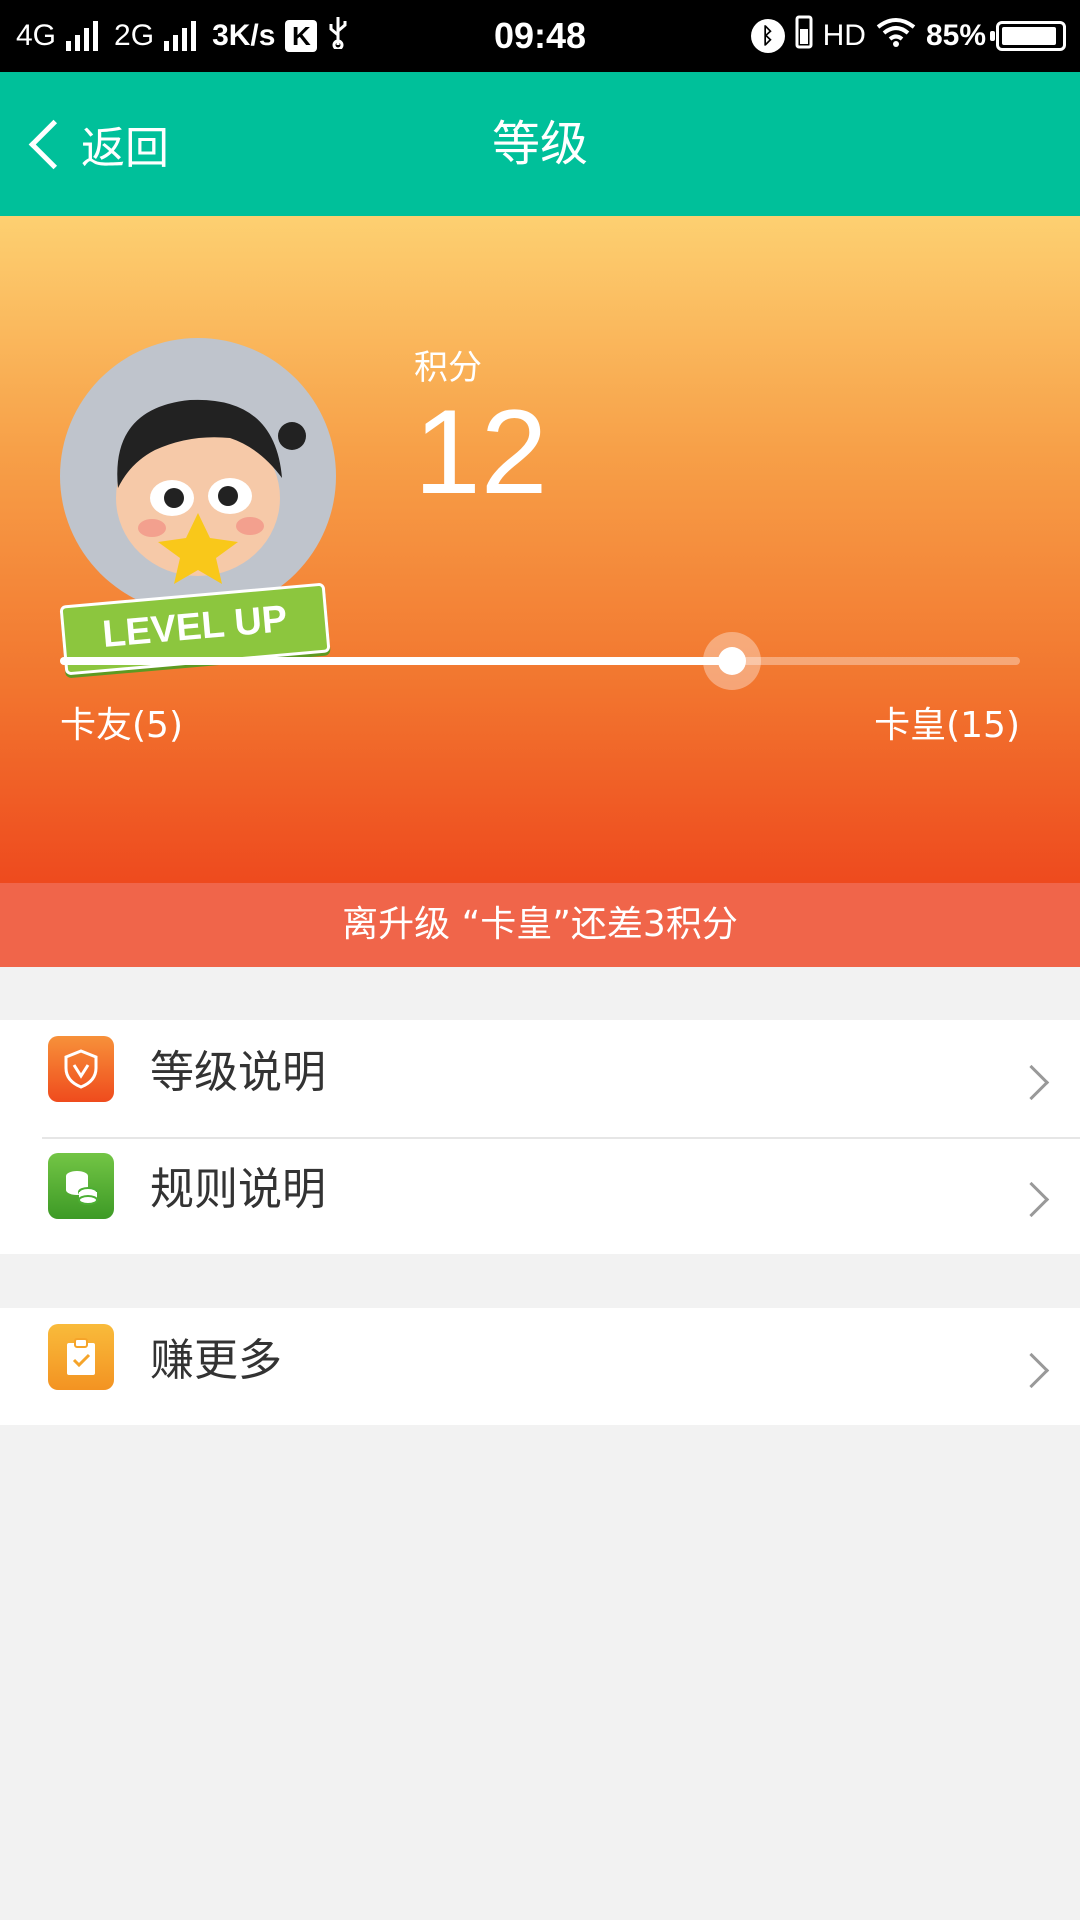  I want to click on menu-group-info: 等级说明 规则说明, so click(540, 1137).